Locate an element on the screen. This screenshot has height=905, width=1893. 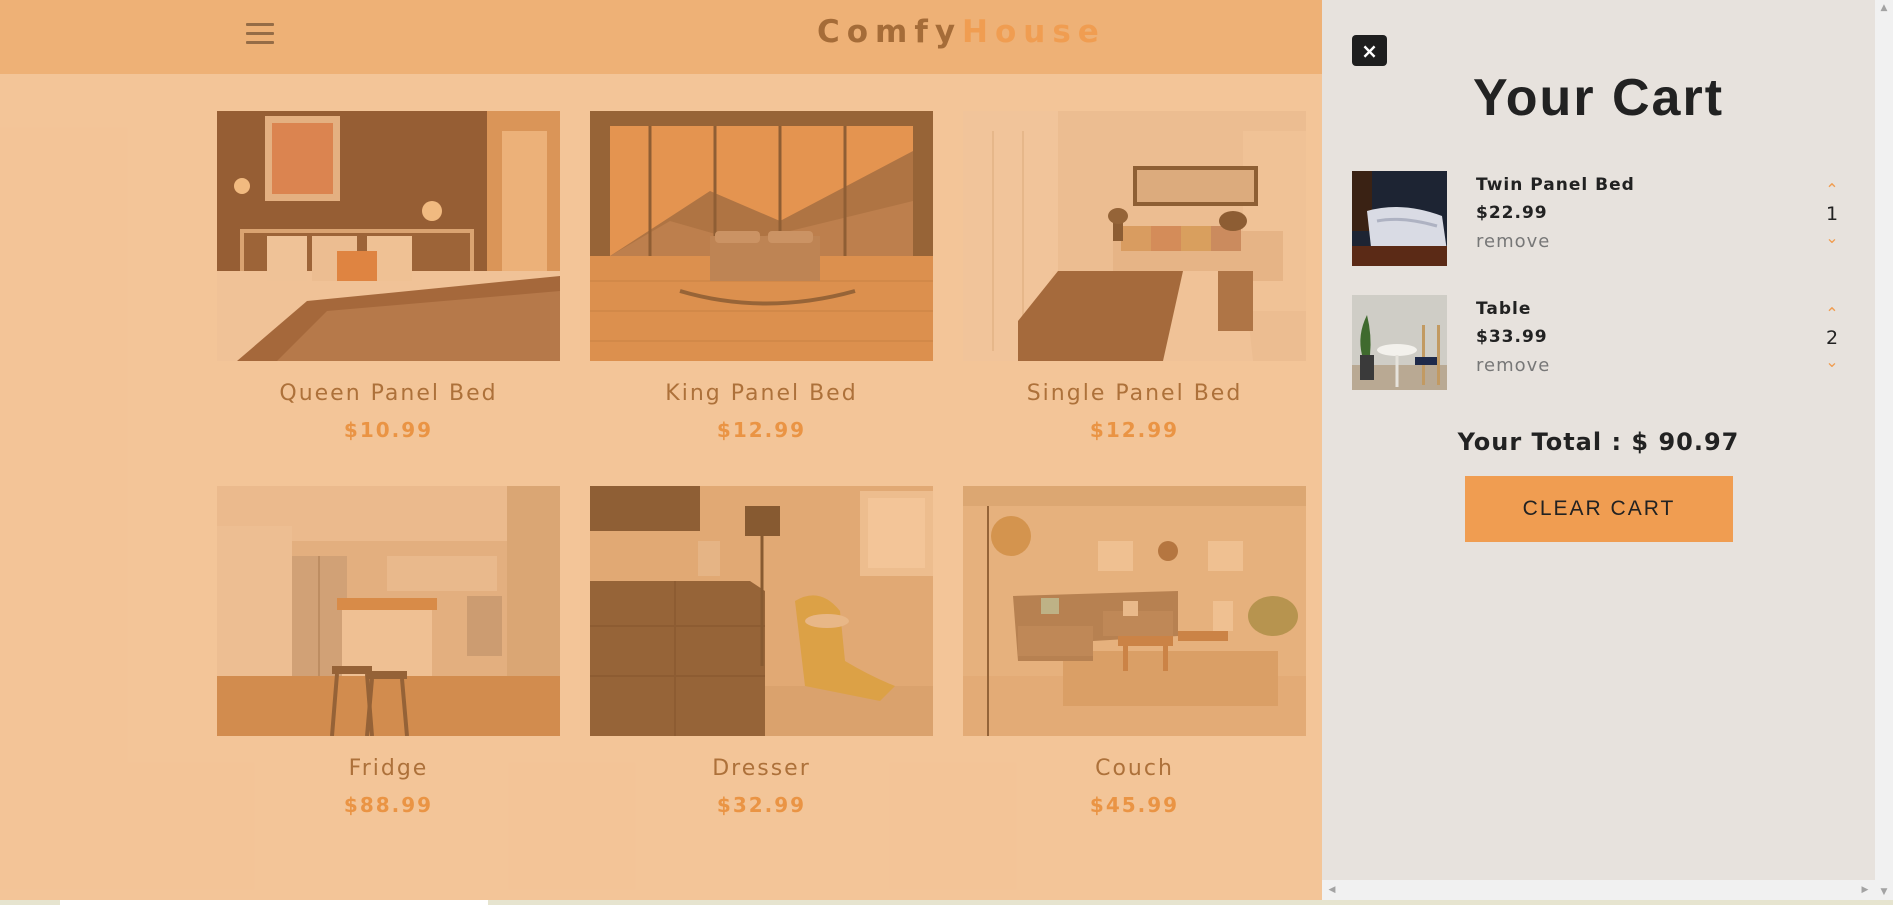
cart-item-price: $22.99 is located at coordinates (1512, 213).